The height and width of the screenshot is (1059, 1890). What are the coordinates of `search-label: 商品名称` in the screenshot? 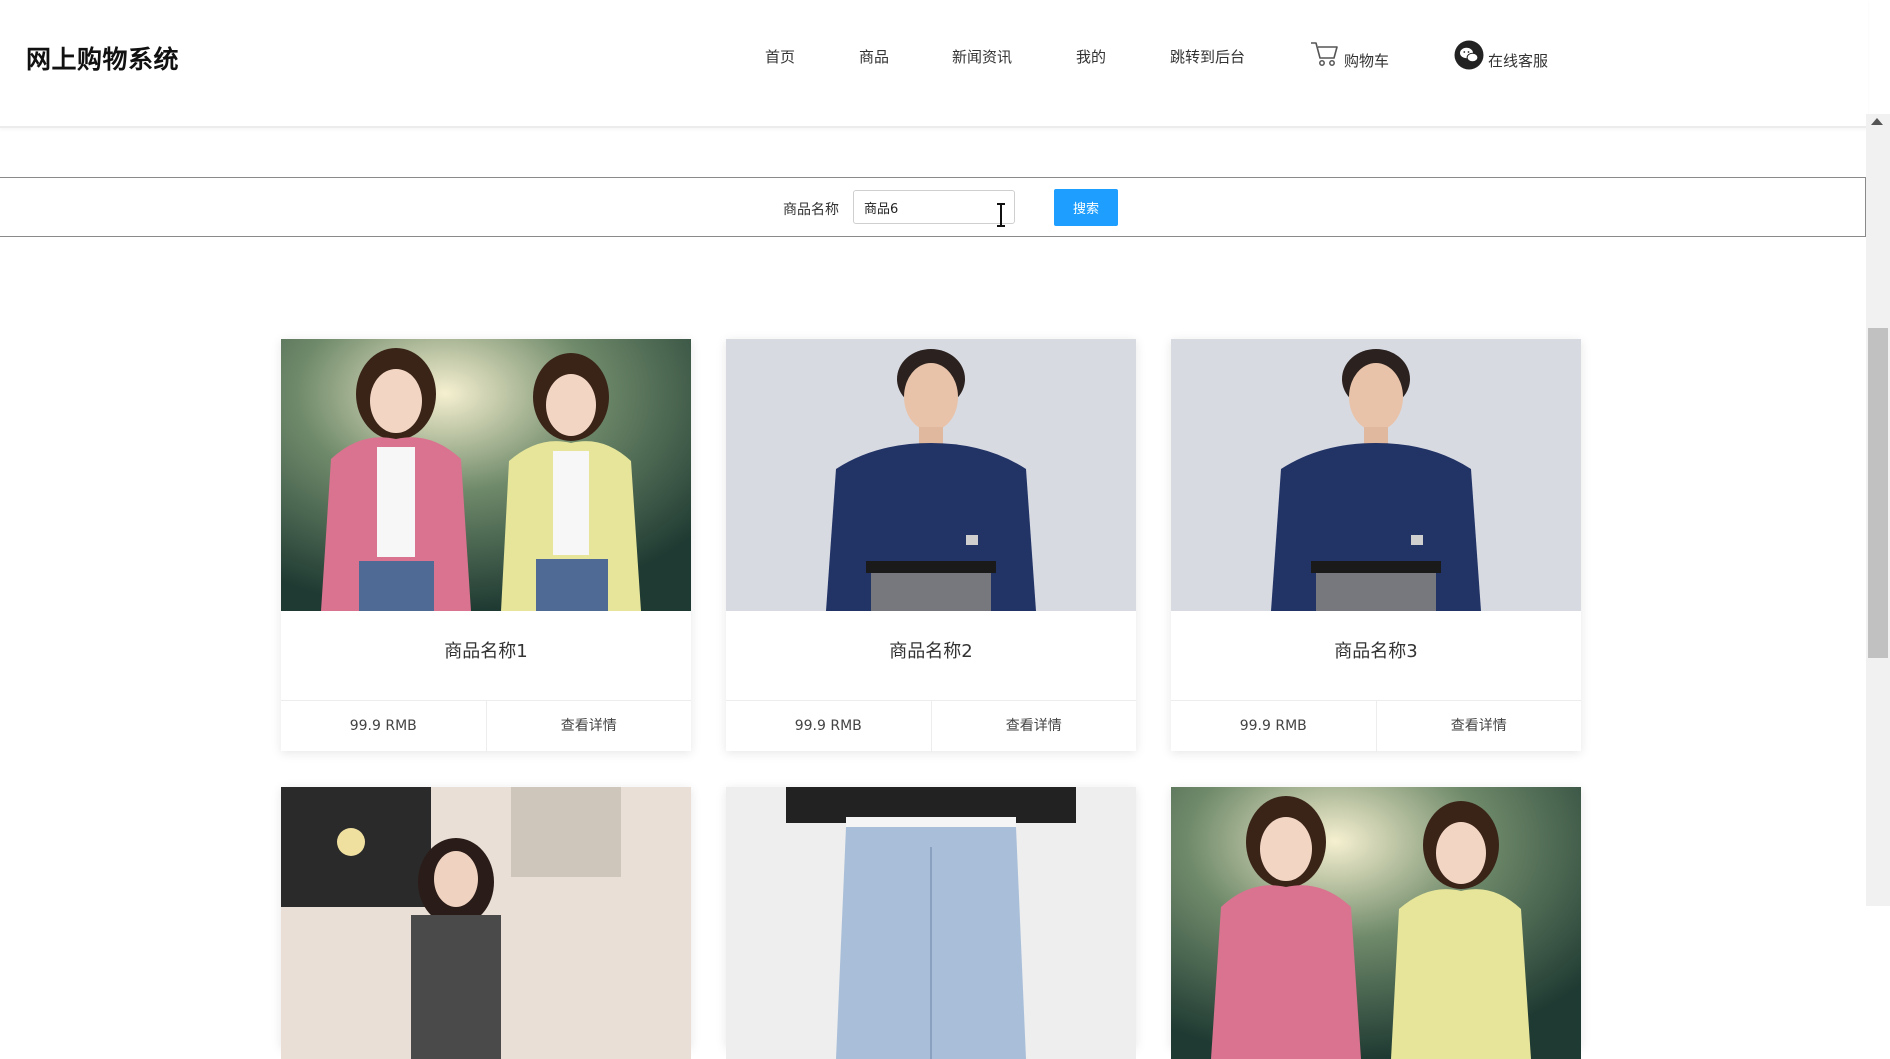 It's located at (811, 210).